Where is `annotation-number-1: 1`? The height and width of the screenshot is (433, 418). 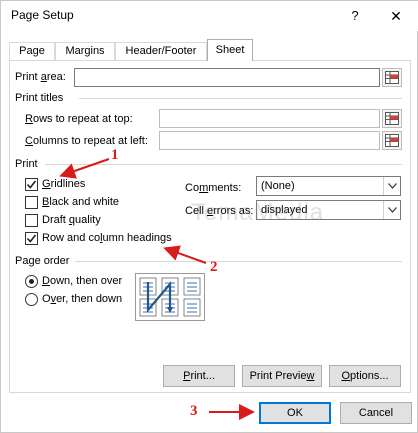
annotation-number-1: 1 is located at coordinates (115, 155).